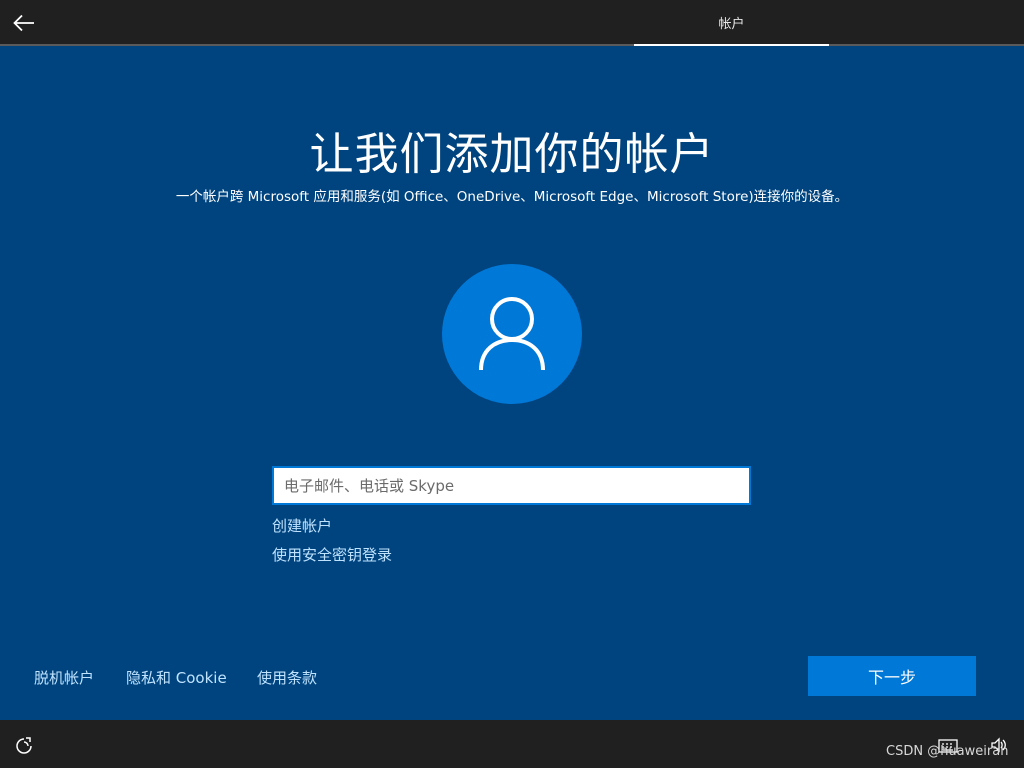 The image size is (1024, 768). What do you see at coordinates (302, 525) in the screenshot?
I see `create-account-link: 创建帐户` at bounding box center [302, 525].